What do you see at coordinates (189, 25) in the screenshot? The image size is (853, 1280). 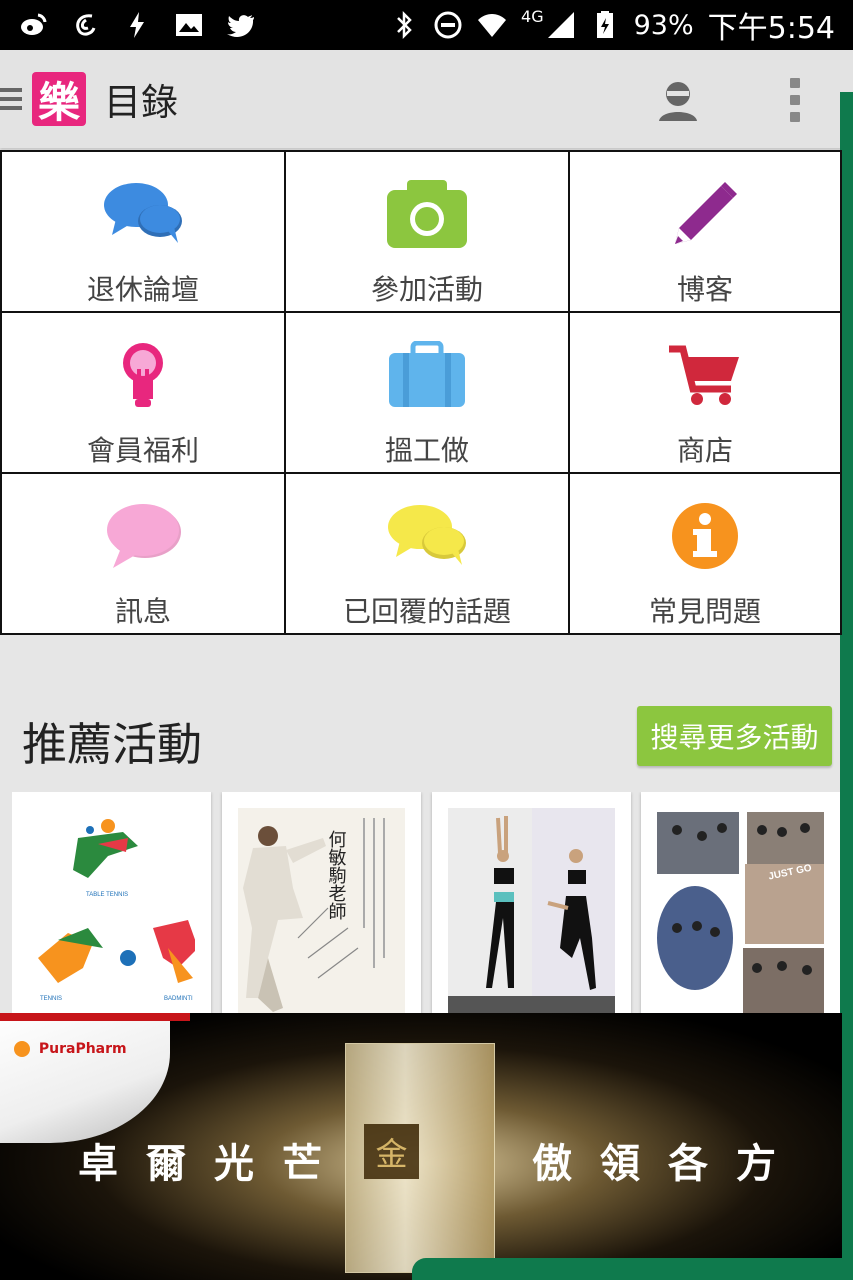 I see `image-icon` at bounding box center [189, 25].